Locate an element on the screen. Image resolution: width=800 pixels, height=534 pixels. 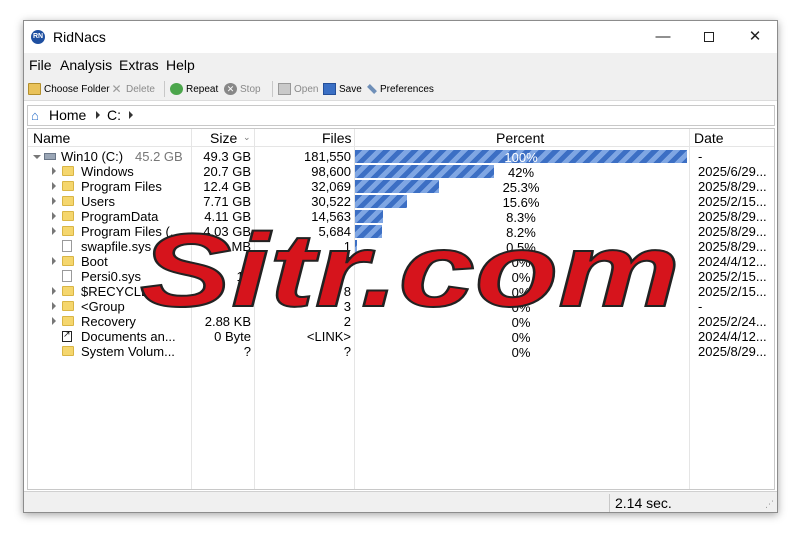
delete-icon: ✕ is located at coordinates (116, 89).